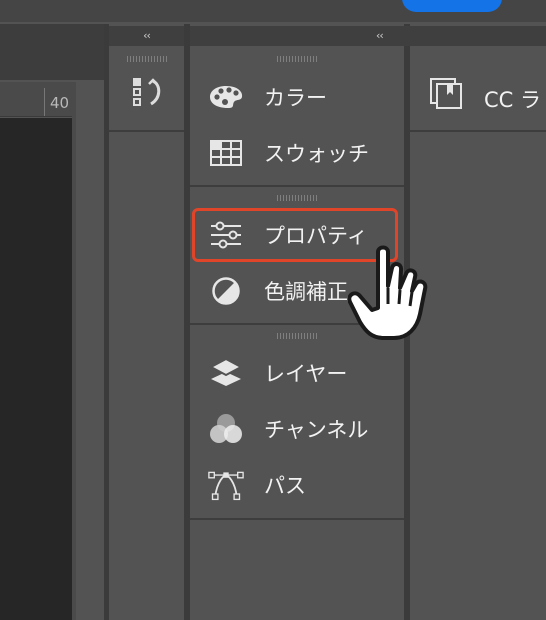 The image size is (546, 620). I want to click on panel-group-color: カラー スウォッチ, so click(297, 117).